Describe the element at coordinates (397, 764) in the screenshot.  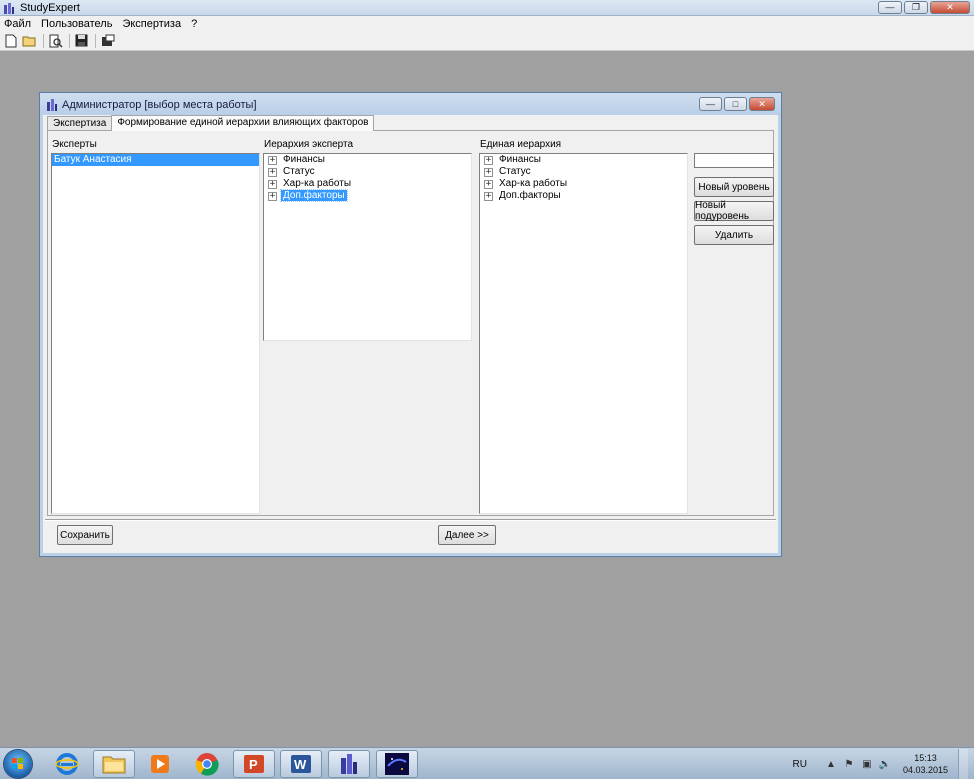
I see `taskbar-stellarium` at that location.